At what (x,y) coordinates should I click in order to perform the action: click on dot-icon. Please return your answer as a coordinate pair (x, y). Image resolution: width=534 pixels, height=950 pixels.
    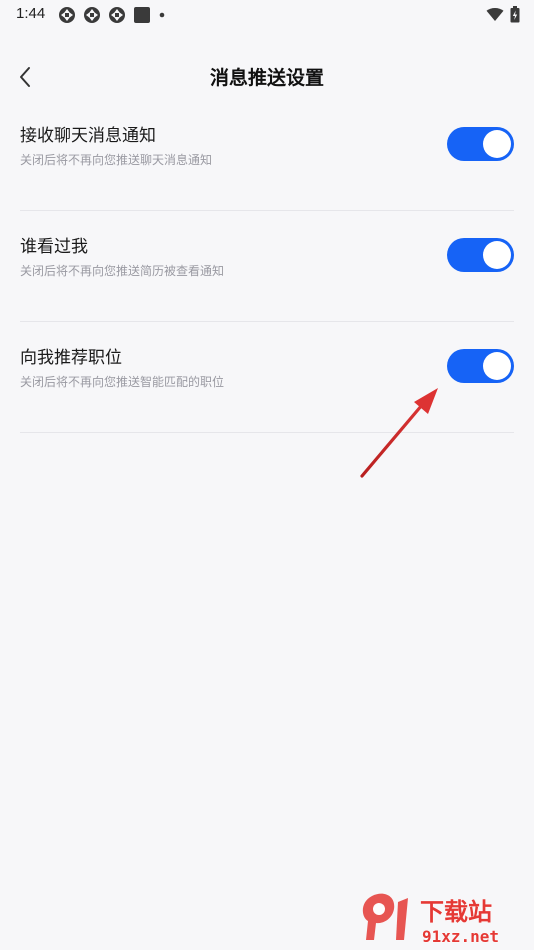
    Looking at the image, I should click on (162, 15).